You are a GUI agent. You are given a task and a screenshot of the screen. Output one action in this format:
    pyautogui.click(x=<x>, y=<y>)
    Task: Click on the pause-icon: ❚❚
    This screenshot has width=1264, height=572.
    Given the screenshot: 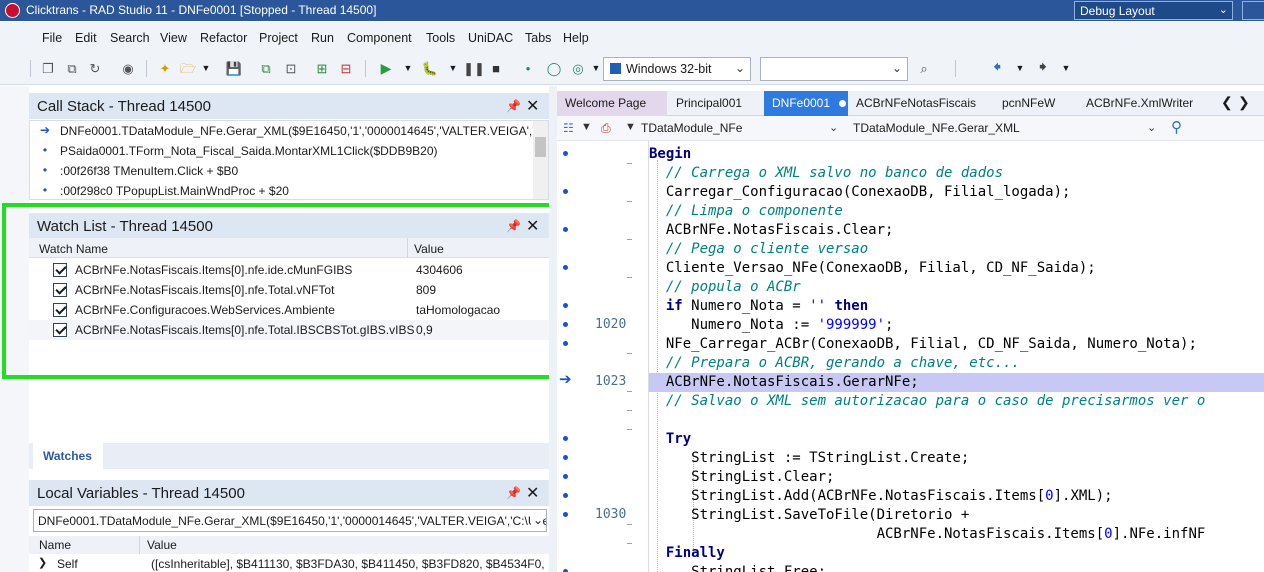 What is the action you would take?
    pyautogui.click(x=474, y=68)
    